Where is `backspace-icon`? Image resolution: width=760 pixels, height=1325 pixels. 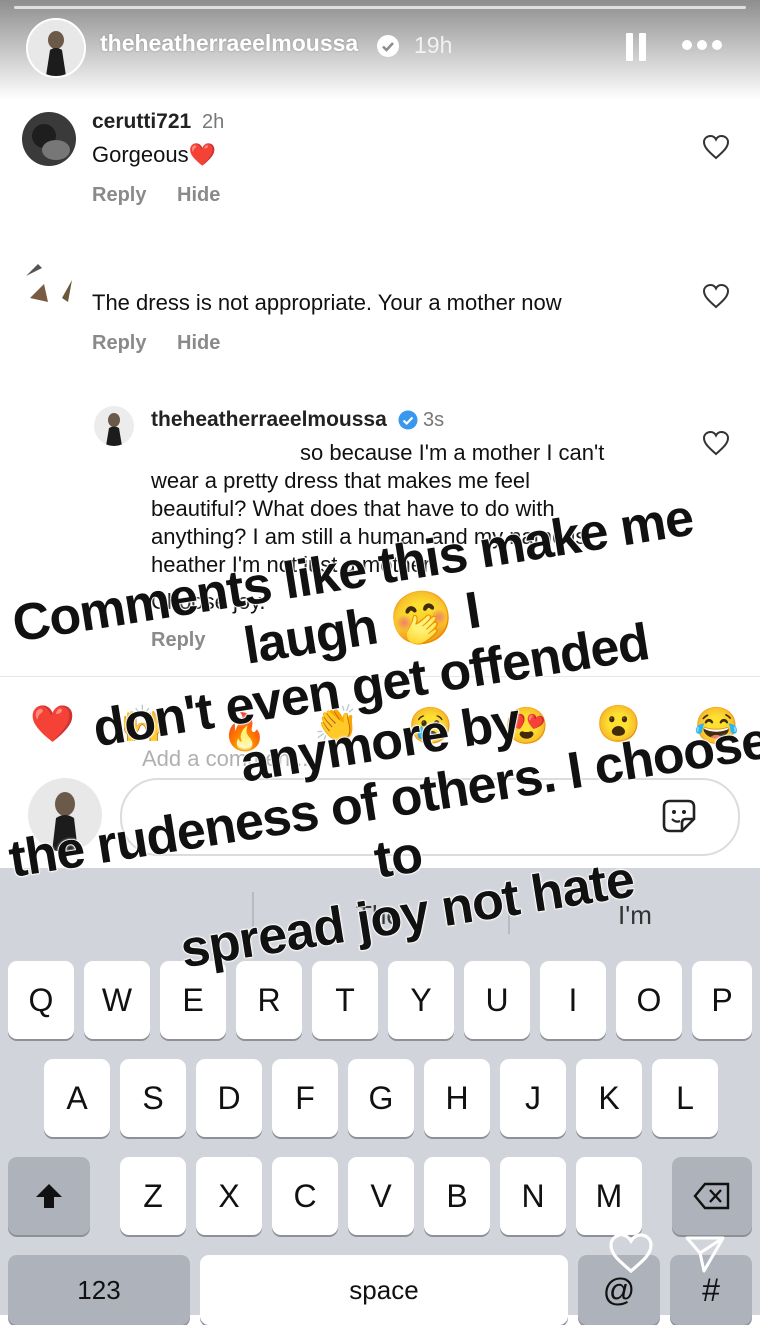 backspace-icon is located at coordinates (711, 1196).